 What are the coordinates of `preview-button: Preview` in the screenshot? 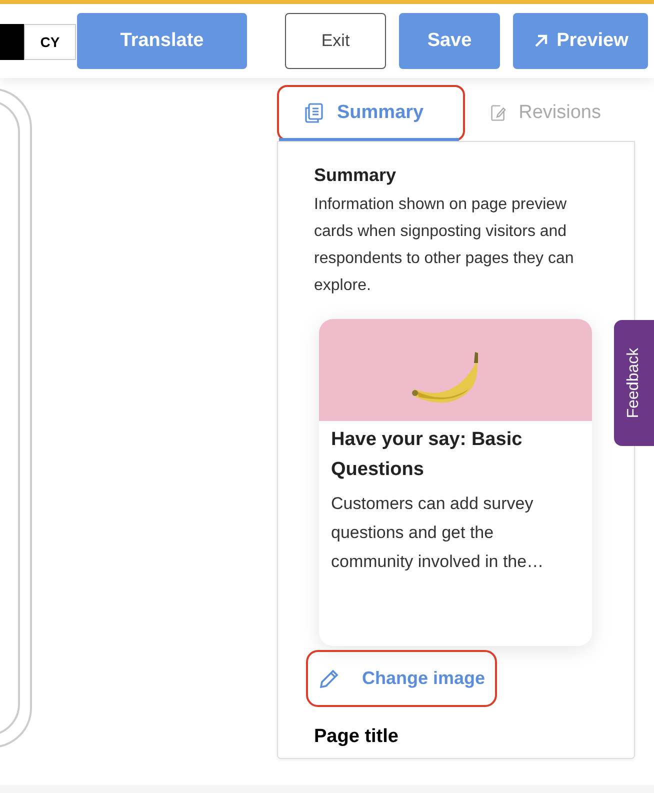 It's located at (580, 41).